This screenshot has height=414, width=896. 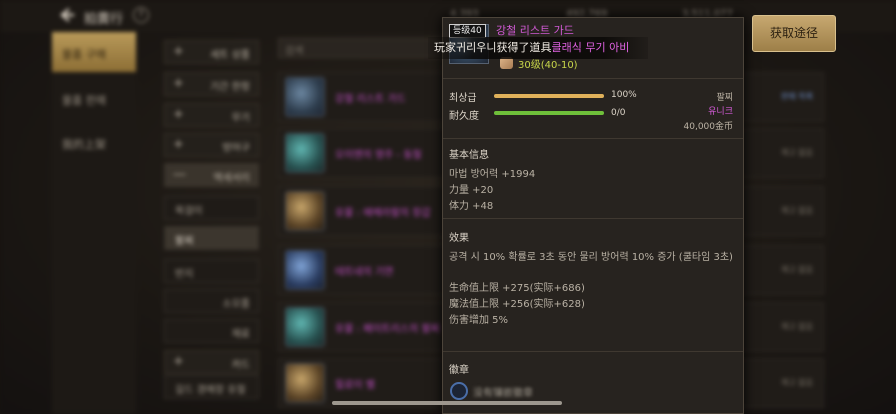 What do you see at coordinates (211, 84) in the screenshot?
I see `category-limited: + 기간 한정` at bounding box center [211, 84].